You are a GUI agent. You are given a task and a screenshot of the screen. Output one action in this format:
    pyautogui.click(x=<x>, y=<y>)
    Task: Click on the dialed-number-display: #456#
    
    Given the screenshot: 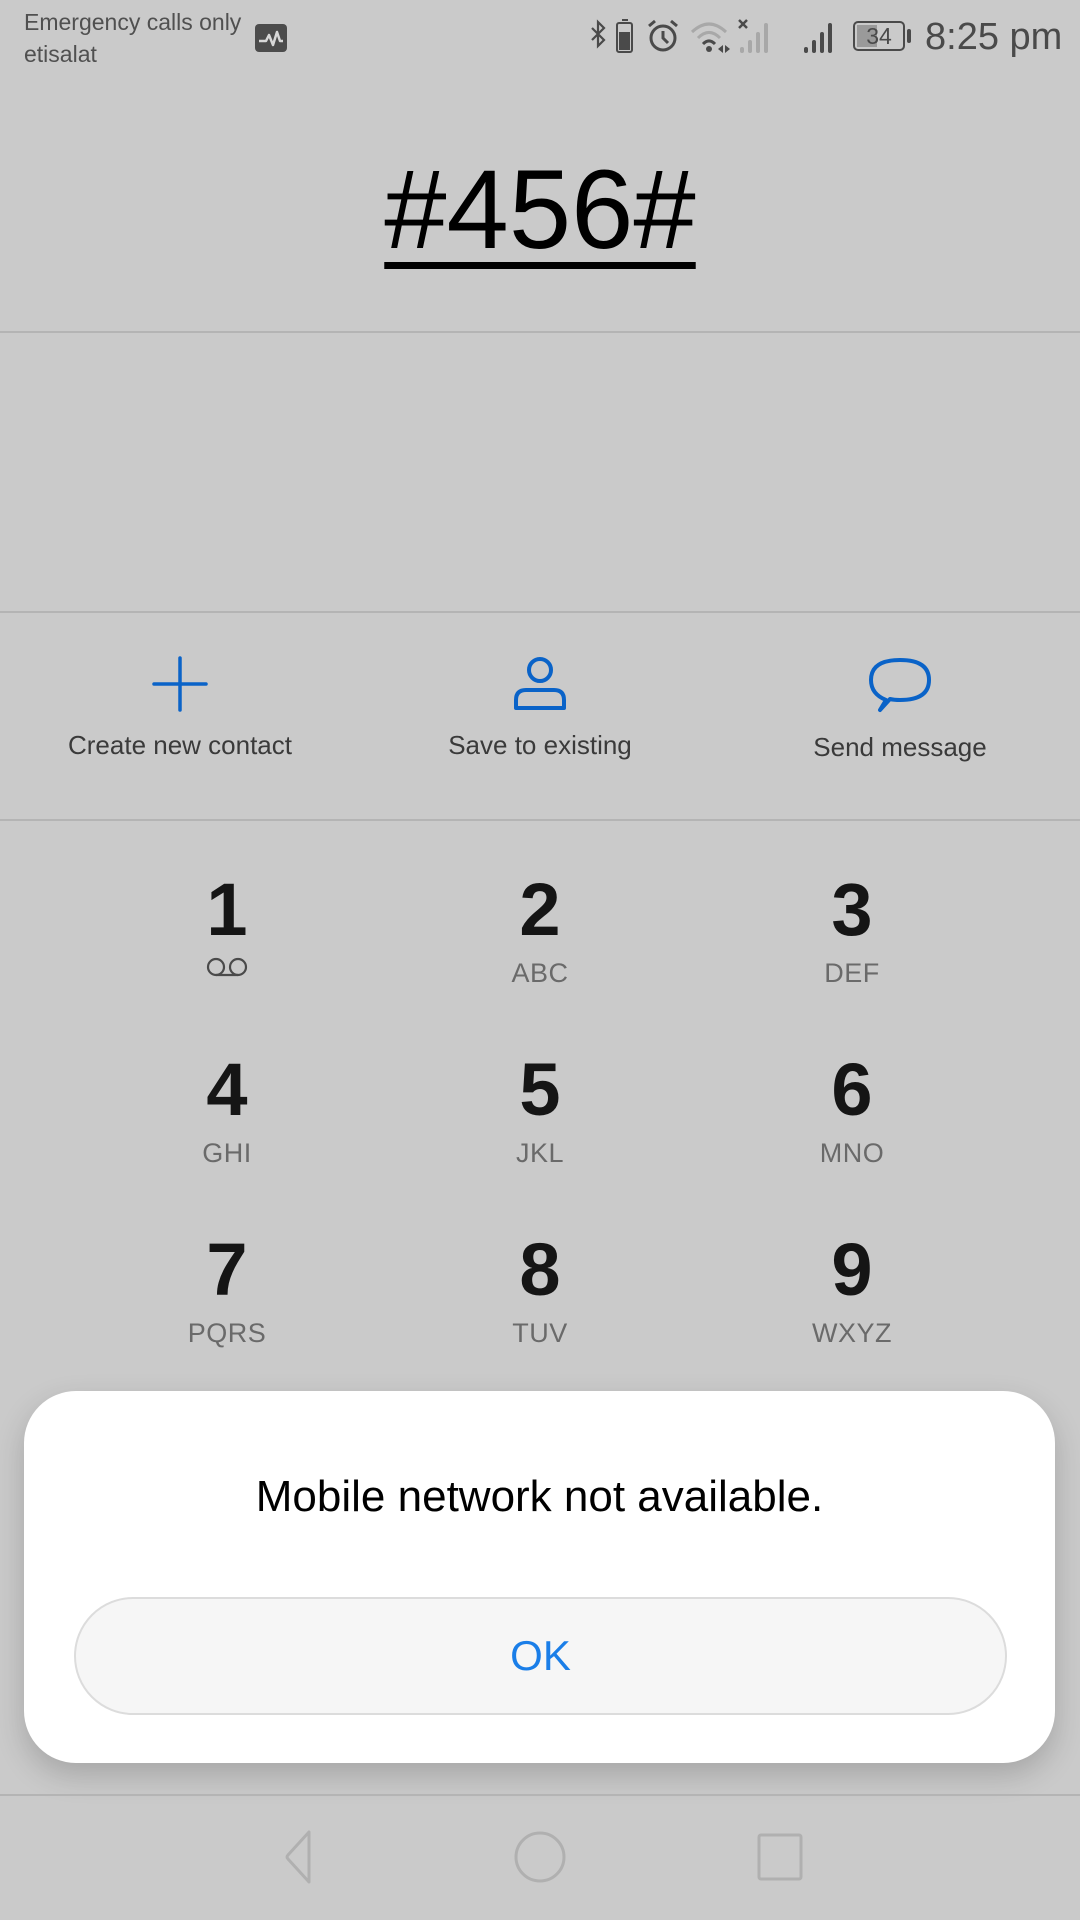 What is the action you would take?
    pyautogui.click(x=540, y=210)
    